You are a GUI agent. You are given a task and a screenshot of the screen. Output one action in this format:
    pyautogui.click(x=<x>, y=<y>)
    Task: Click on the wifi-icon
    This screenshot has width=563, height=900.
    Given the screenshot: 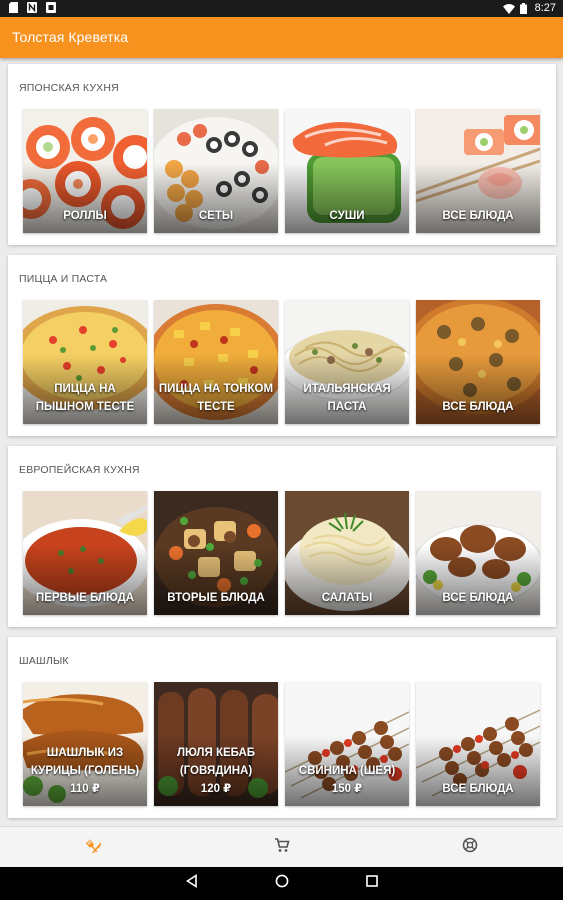 What is the action you would take?
    pyautogui.click(x=508, y=8)
    